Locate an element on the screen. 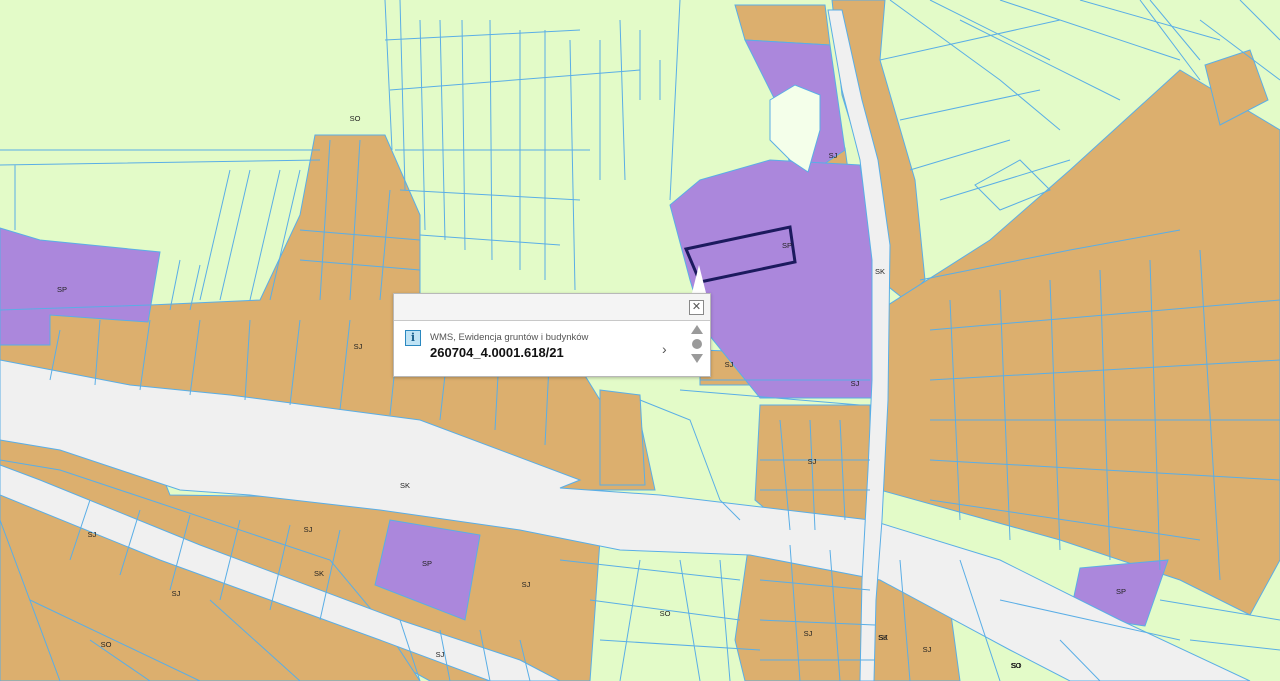 The width and height of the screenshot is (1280, 681). next-result-chevron-icon: › is located at coordinates (664, 349).